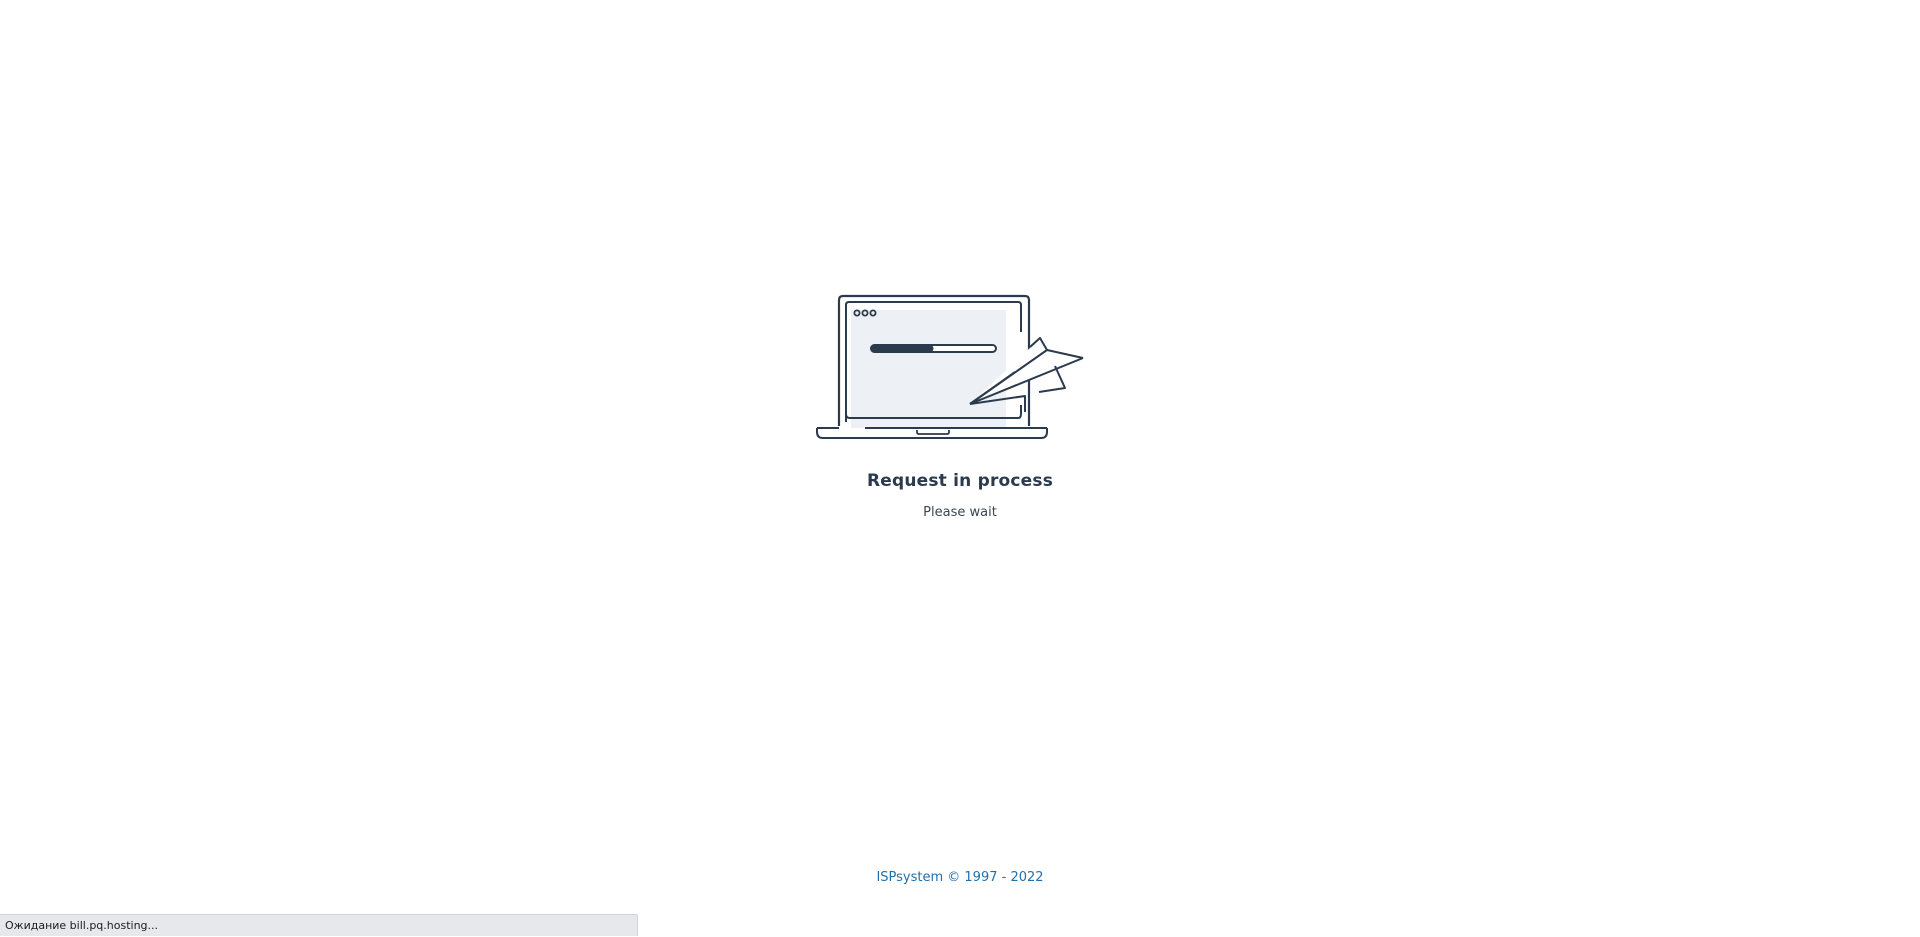 The image size is (1920, 937). I want to click on laptop-notch, so click(933, 432).